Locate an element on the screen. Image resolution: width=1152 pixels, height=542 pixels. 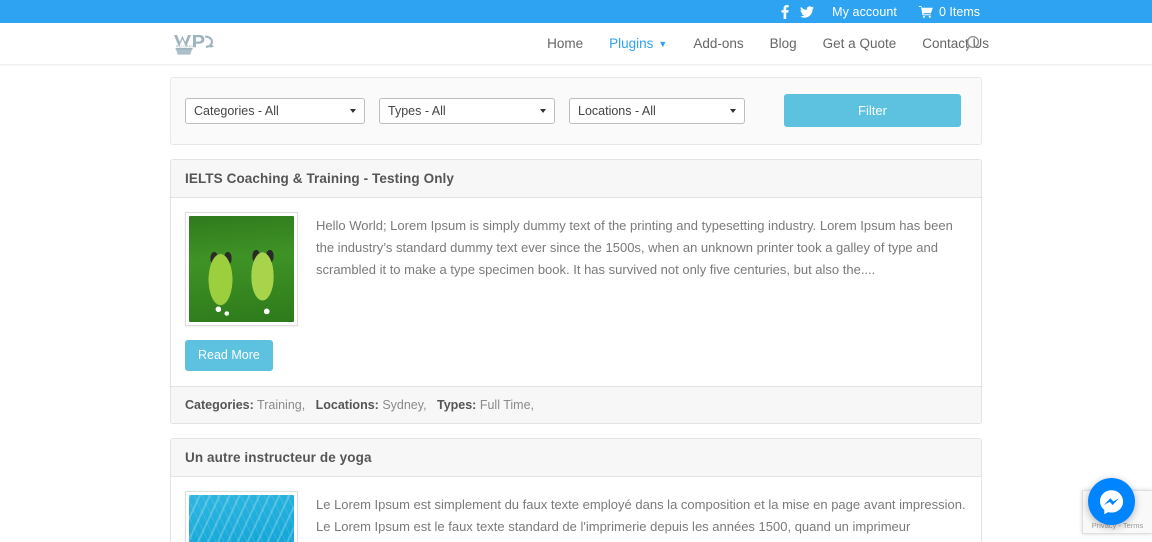
twitter-icon is located at coordinates (807, 12).